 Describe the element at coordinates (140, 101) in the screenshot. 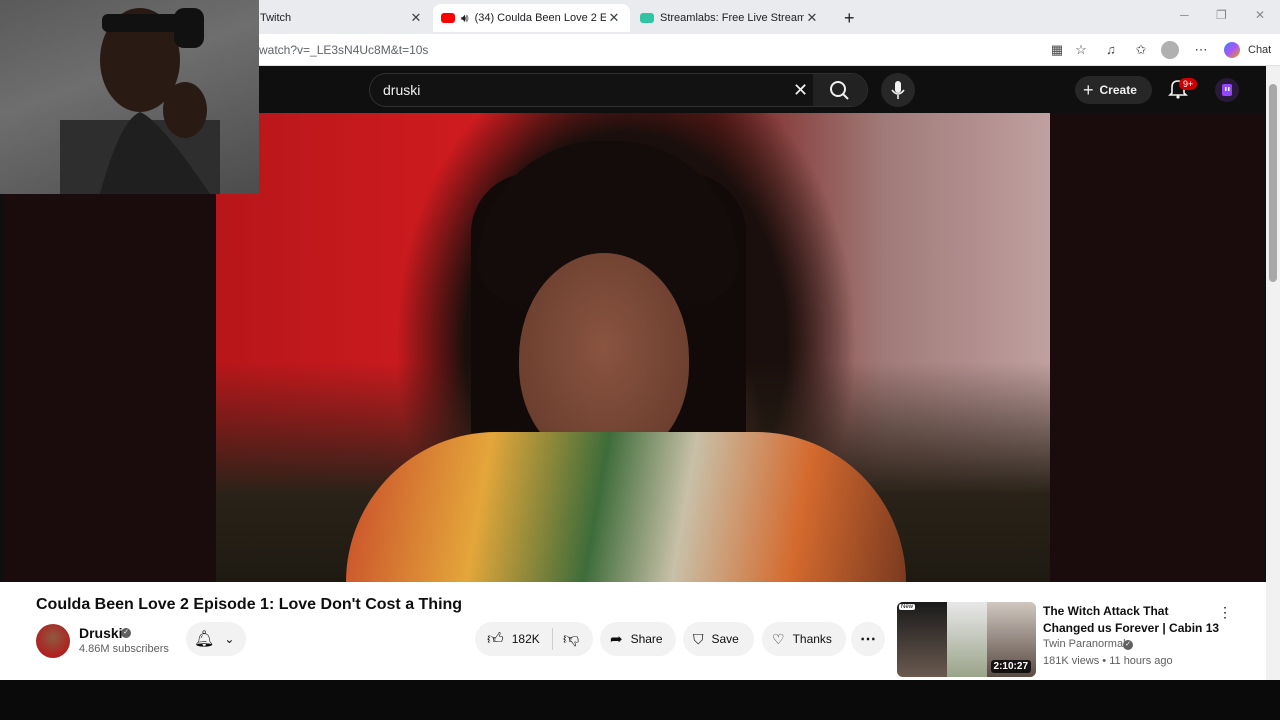

I see `webcam-person` at that location.